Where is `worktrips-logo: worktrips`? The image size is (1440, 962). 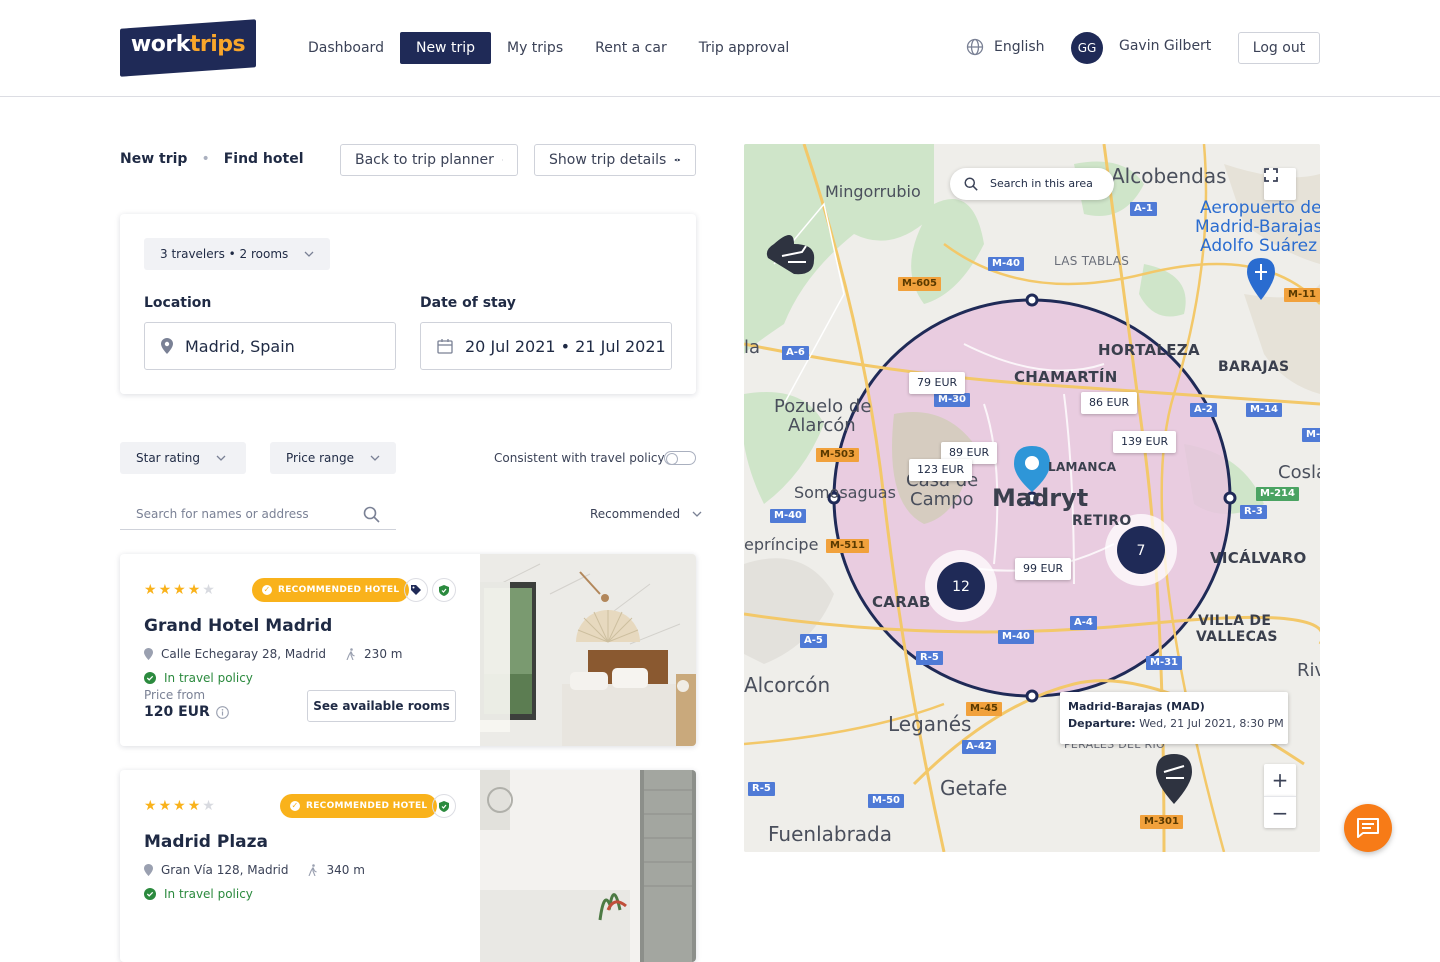
worktrips-logo: worktrips is located at coordinates (188, 48).